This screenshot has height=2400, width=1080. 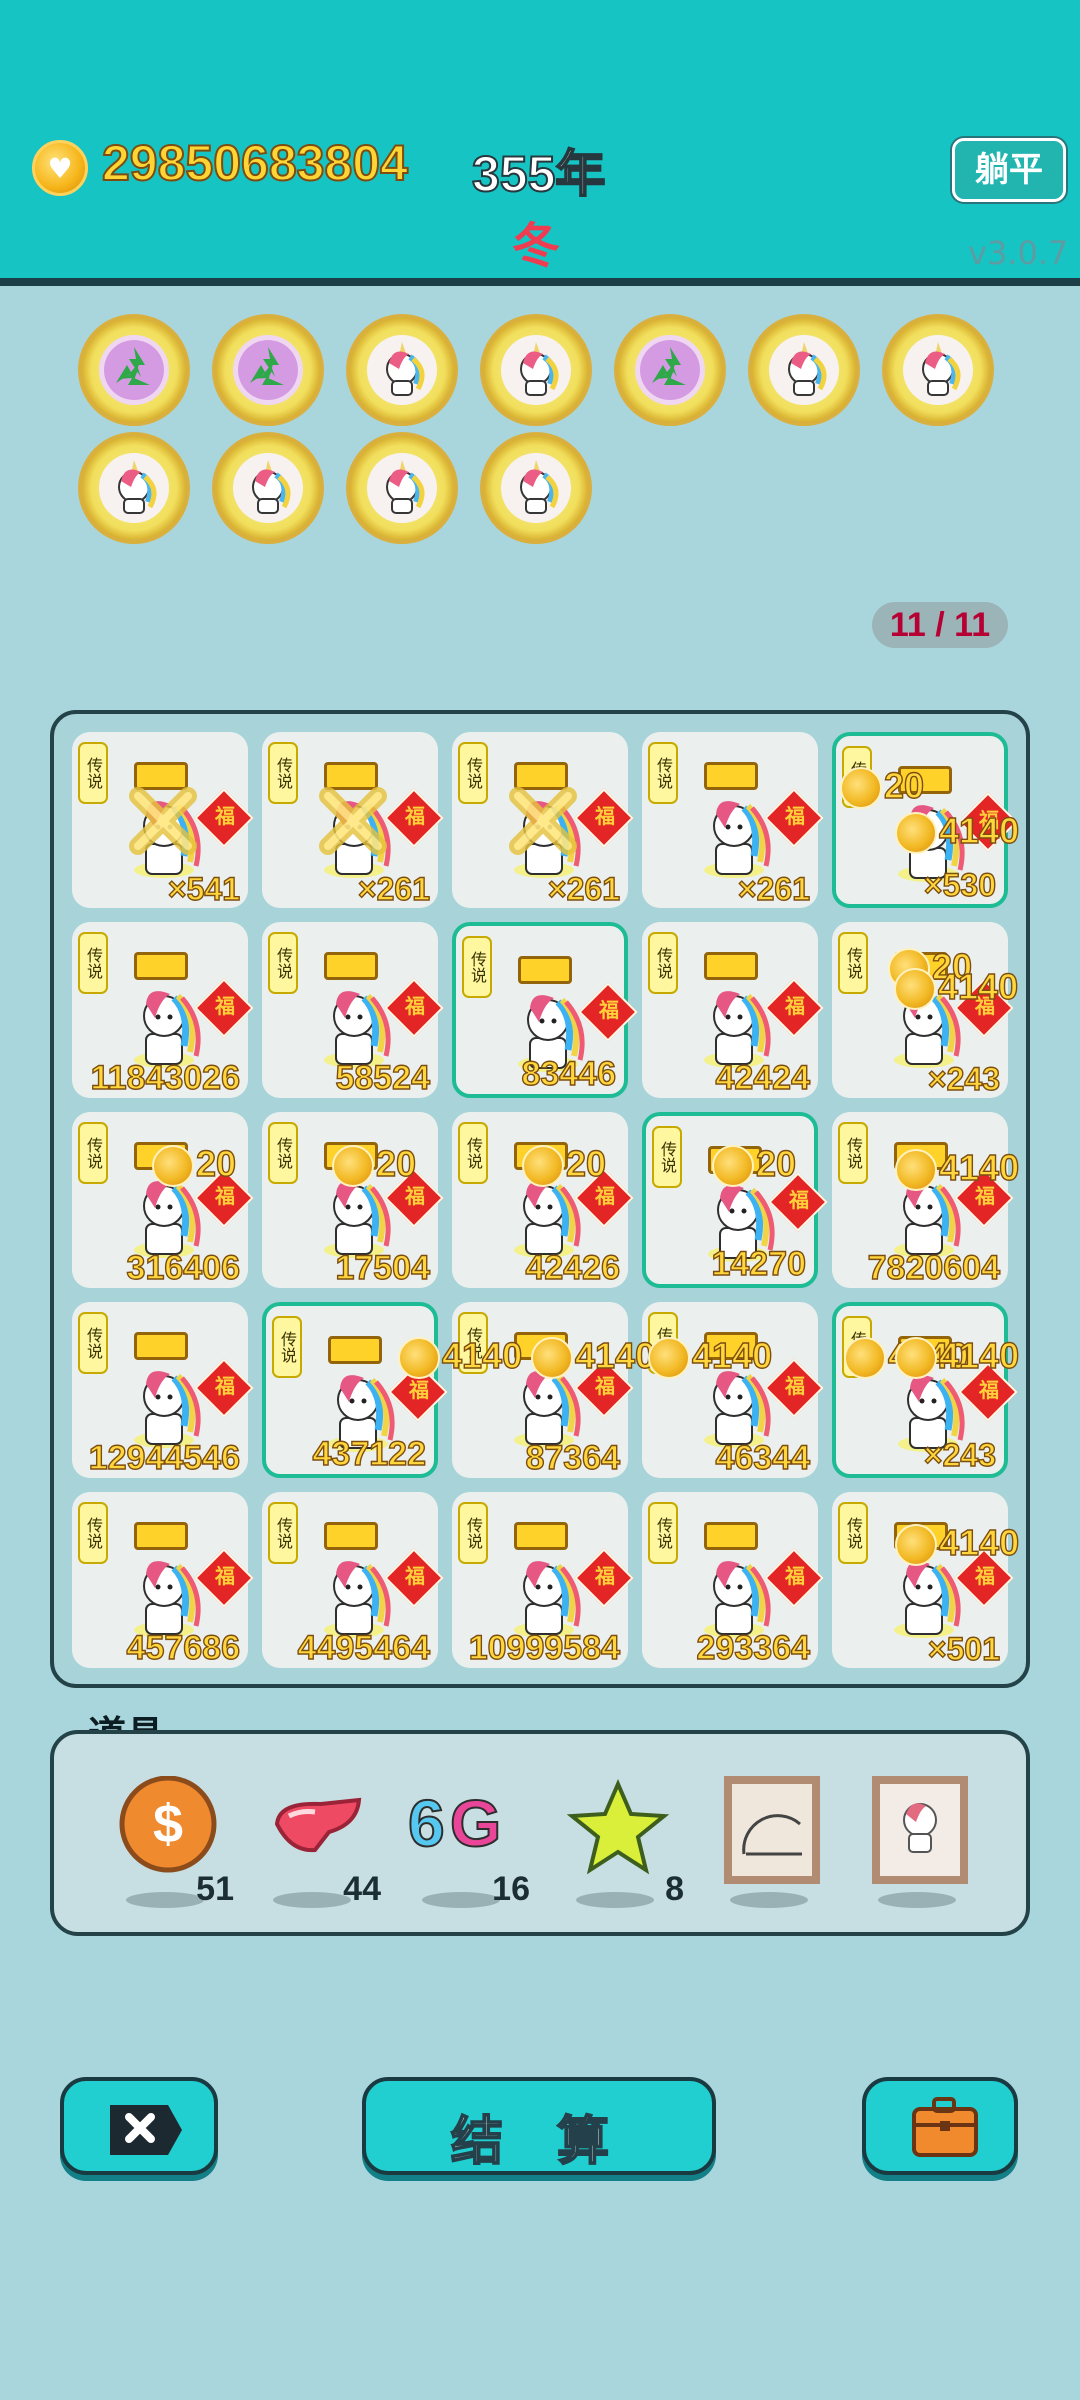 I want to click on board-cell: 传说 福 58524, so click(x=353, y=1010).